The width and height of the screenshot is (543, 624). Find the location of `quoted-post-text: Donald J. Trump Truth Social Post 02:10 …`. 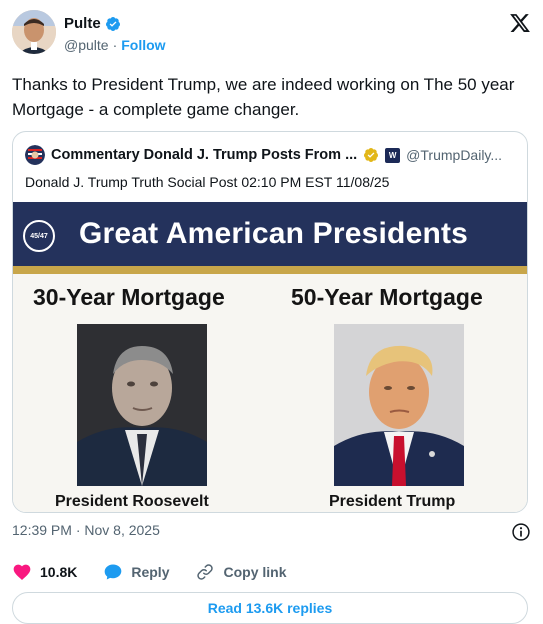

quoted-post-text: Donald J. Trump Truth Social Post 02:10 … is located at coordinates (207, 182).